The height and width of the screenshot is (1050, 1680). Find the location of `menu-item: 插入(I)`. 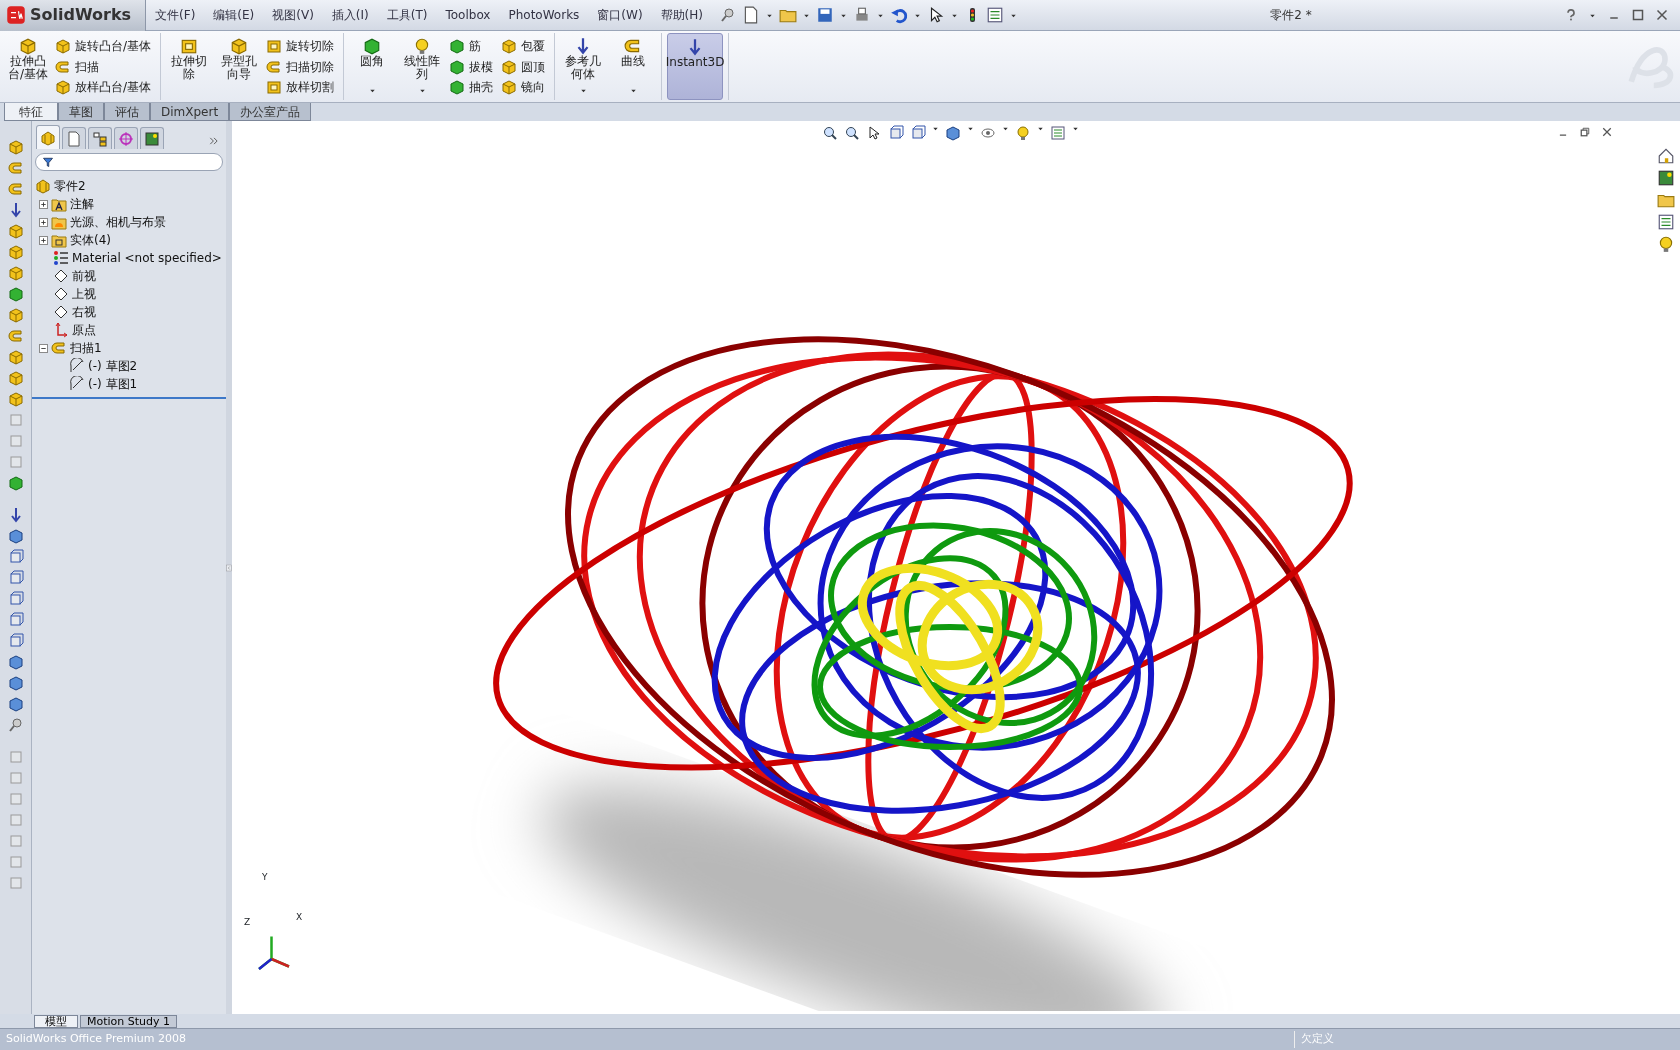

menu-item: 插入(I) is located at coordinates (350, 15).